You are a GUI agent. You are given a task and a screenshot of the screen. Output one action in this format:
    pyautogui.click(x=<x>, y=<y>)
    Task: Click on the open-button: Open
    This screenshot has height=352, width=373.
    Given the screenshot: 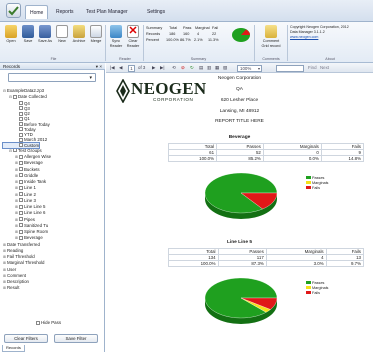 What is the action you would take?
    pyautogui.click(x=11, y=34)
    